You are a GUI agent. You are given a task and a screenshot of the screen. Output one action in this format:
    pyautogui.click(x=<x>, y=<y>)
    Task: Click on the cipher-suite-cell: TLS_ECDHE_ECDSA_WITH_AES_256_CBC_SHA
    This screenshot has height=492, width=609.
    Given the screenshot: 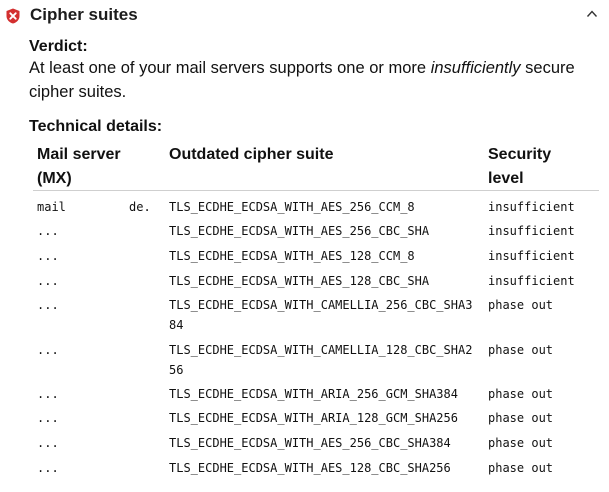 What is the action you would take?
    pyautogui.click(x=299, y=231)
    